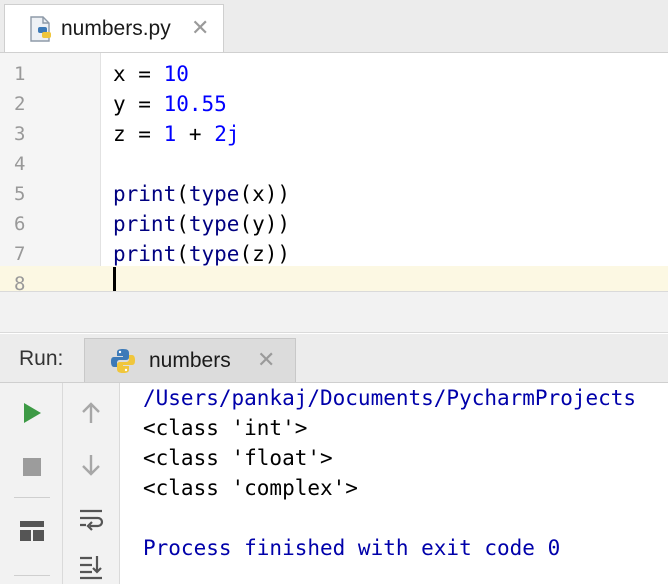 The height and width of the screenshot is (587, 668). I want to click on play-icon, so click(32, 413).